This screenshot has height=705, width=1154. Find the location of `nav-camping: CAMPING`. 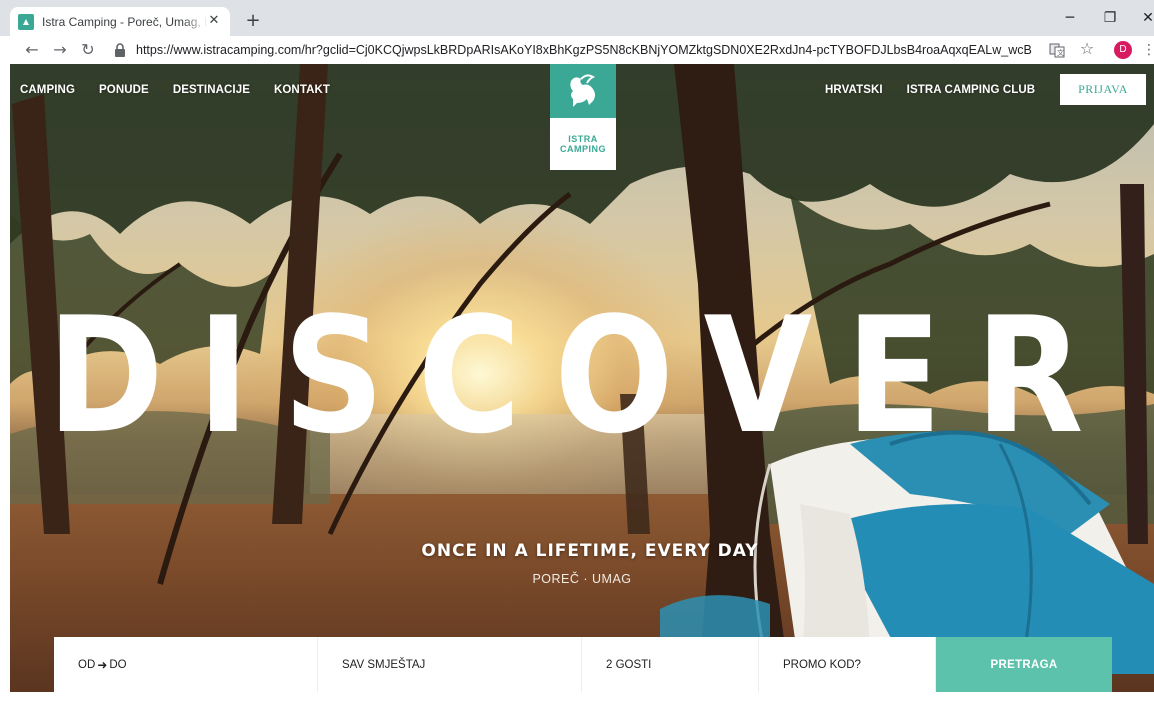

nav-camping: CAMPING is located at coordinates (47, 90).